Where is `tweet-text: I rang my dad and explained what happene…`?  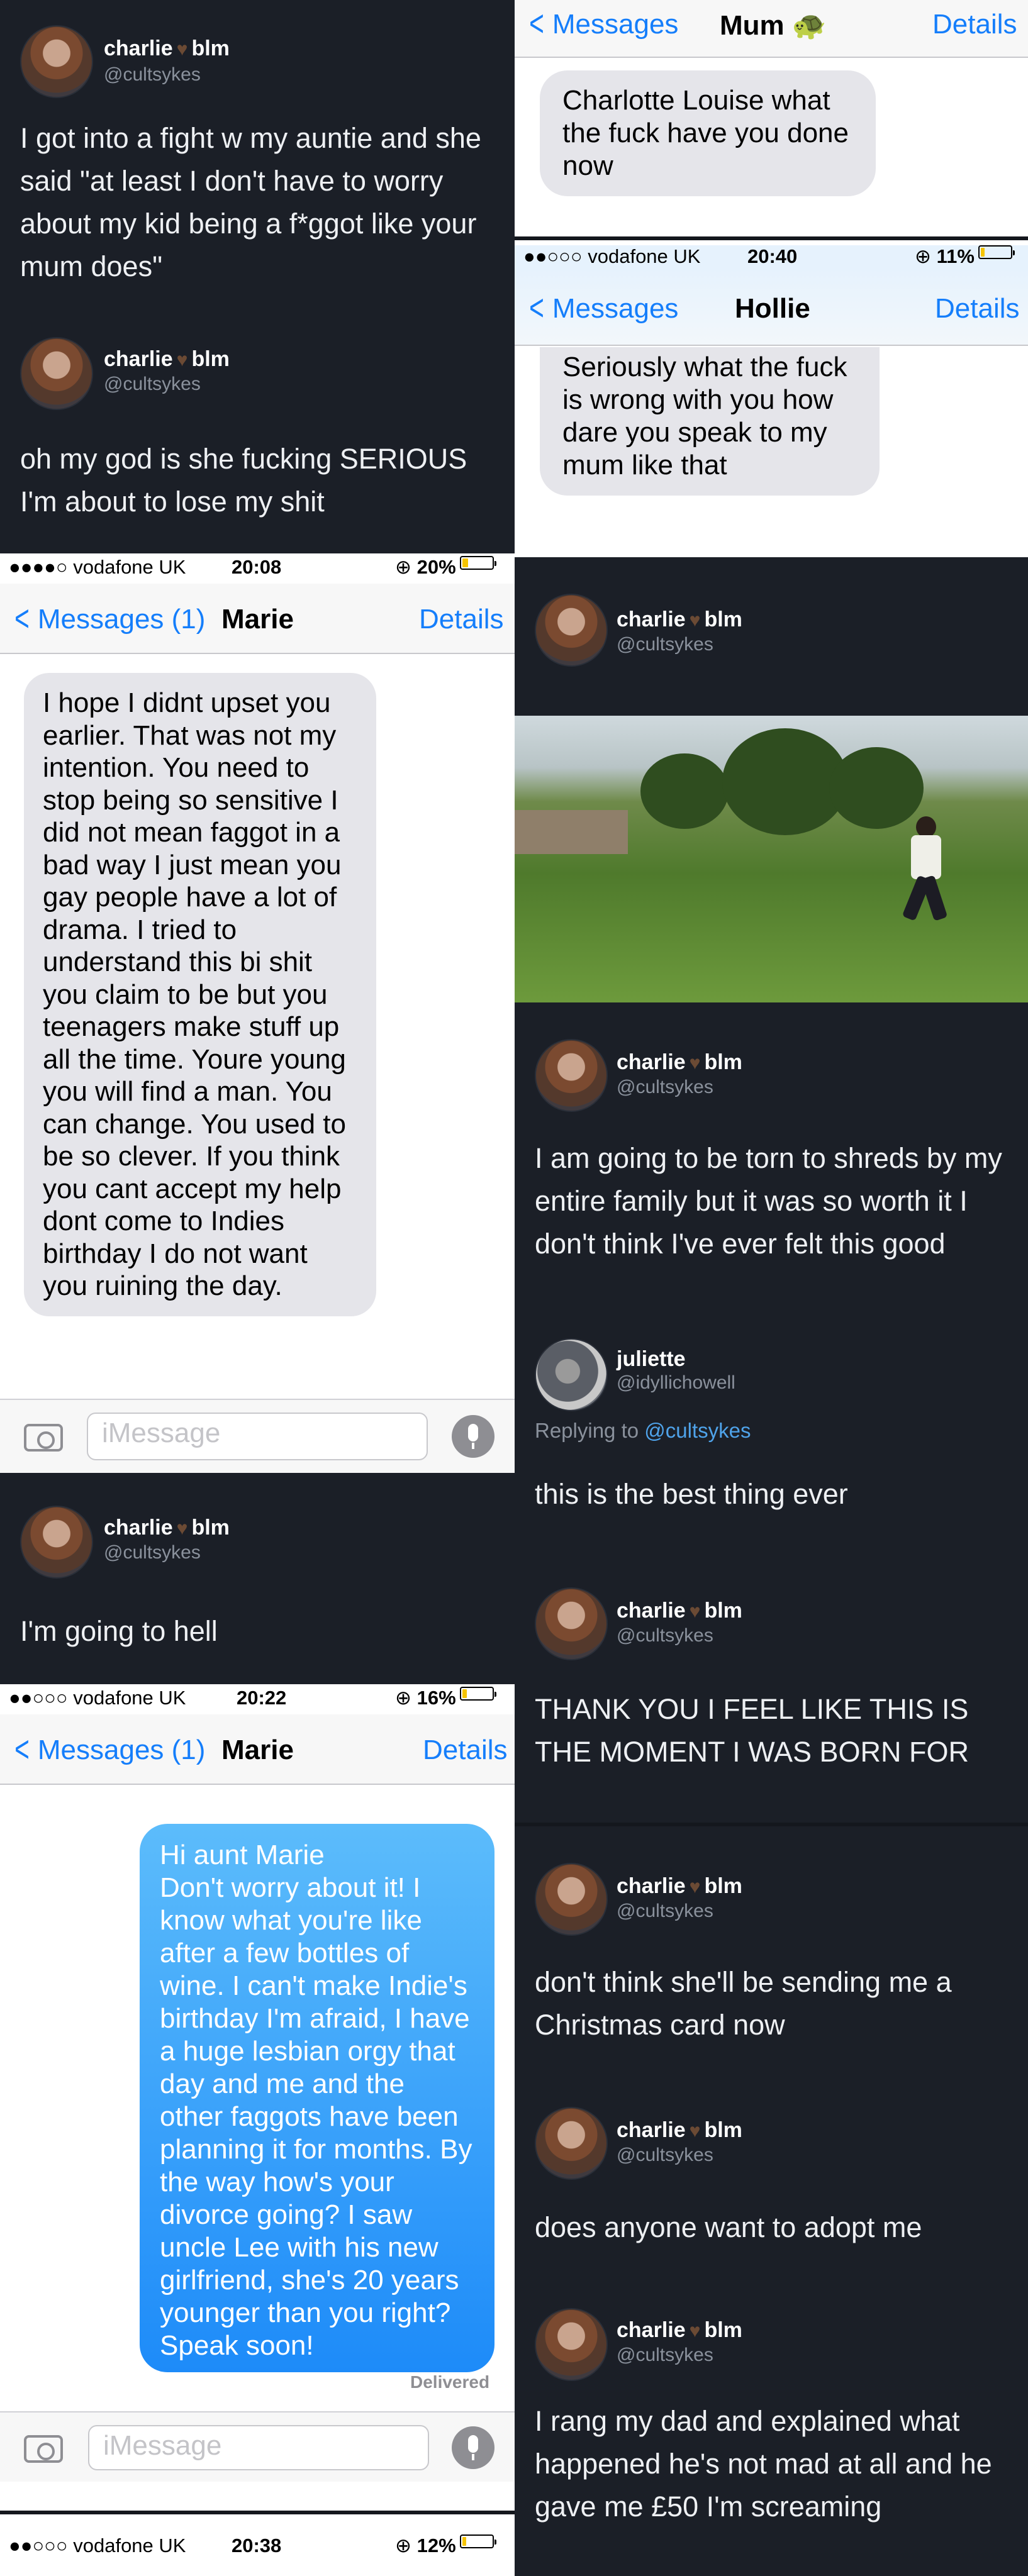 tweet-text: I rang my dad and explained what happene… is located at coordinates (763, 2464).